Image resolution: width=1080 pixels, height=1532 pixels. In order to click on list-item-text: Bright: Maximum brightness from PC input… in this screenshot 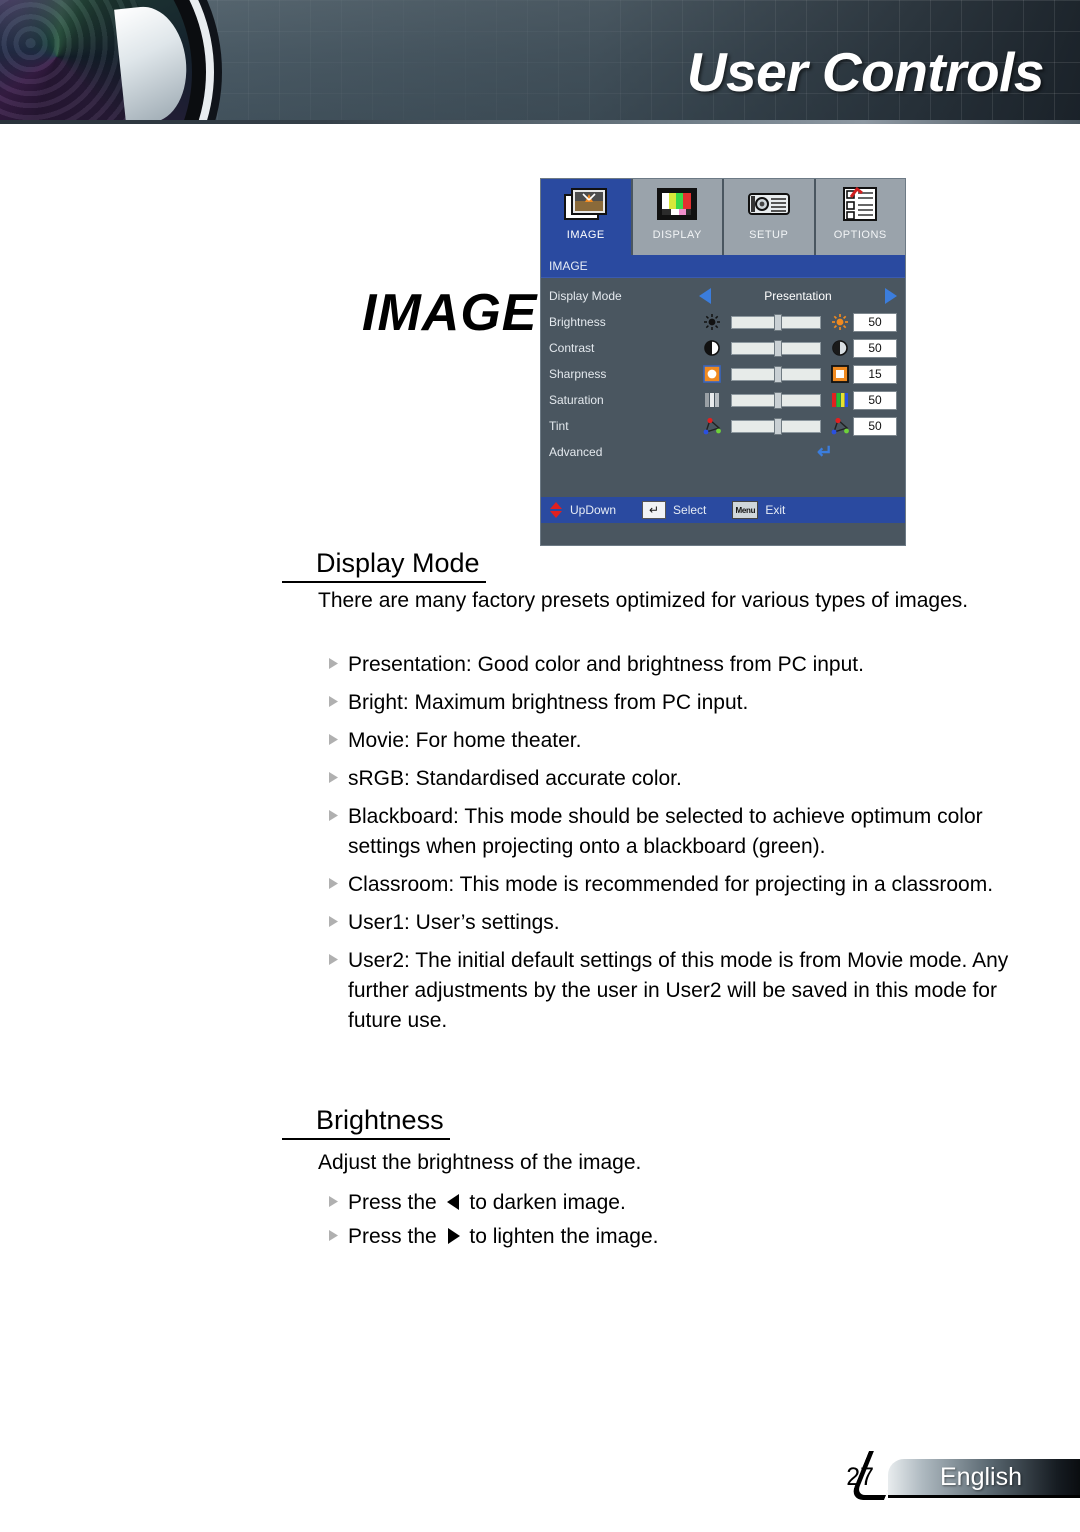, I will do `click(548, 702)`.